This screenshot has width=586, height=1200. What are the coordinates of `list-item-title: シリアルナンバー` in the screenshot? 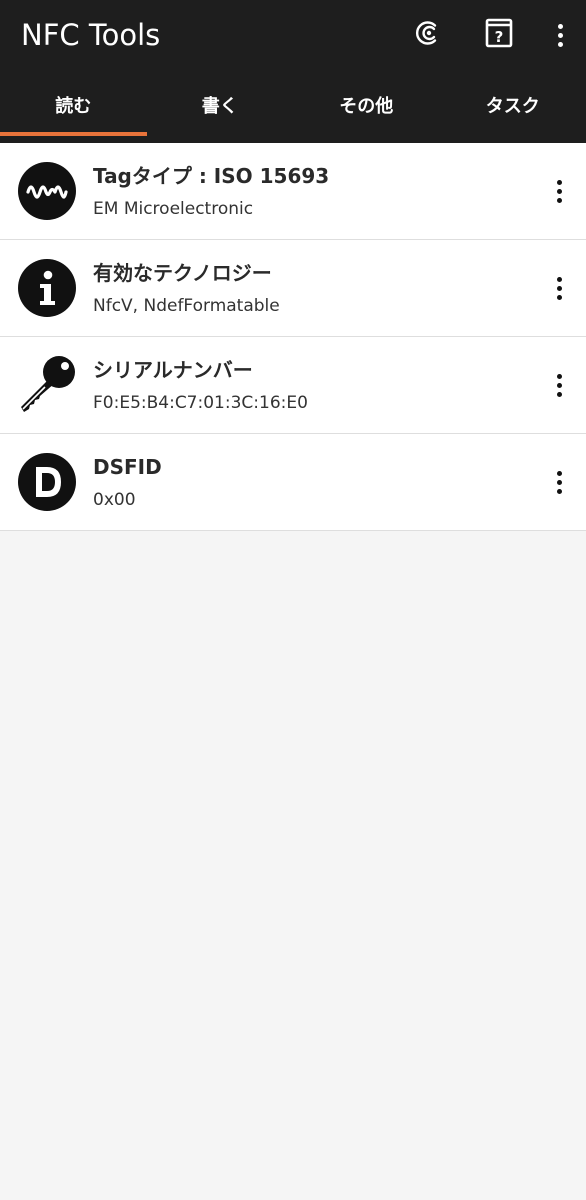 It's located at (173, 369).